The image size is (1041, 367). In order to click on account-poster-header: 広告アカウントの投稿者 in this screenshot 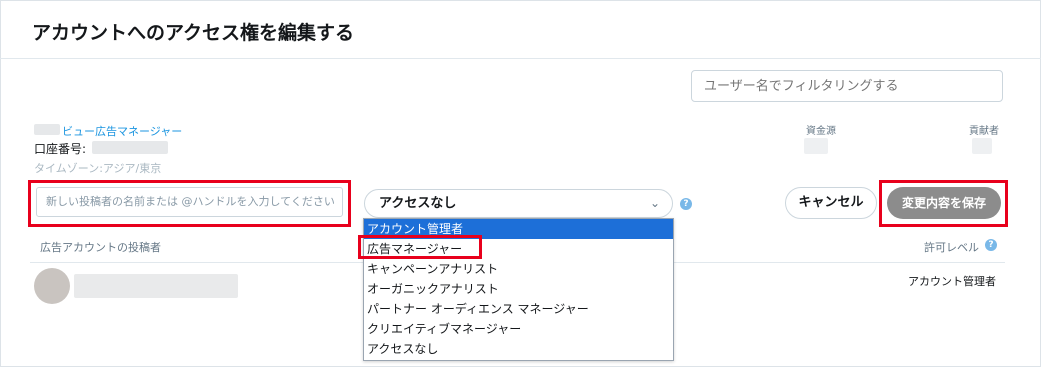, I will do `click(100, 247)`.